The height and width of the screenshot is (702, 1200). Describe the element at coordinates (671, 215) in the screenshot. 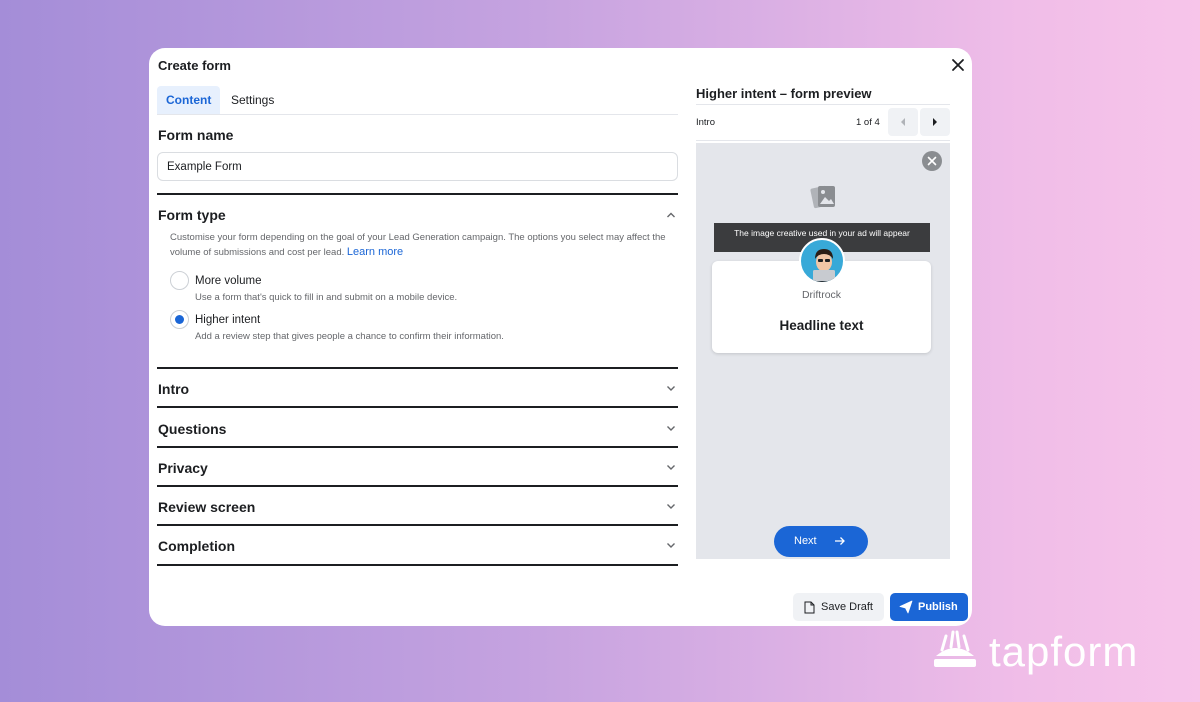

I see `chevron-up-icon` at that location.